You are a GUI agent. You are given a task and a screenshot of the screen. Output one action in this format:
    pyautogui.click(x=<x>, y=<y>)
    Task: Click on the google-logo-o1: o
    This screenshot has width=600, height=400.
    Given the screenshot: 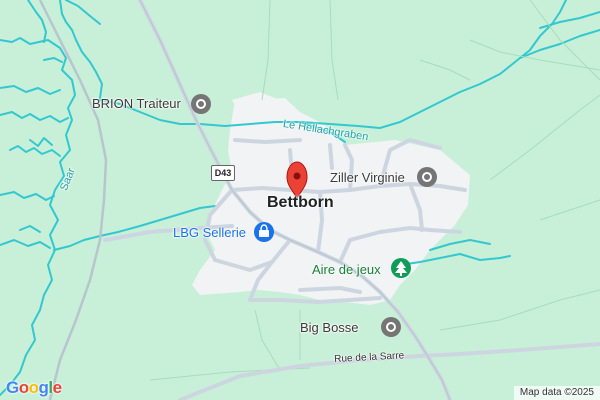 What is the action you would take?
    pyautogui.click(x=23, y=387)
    